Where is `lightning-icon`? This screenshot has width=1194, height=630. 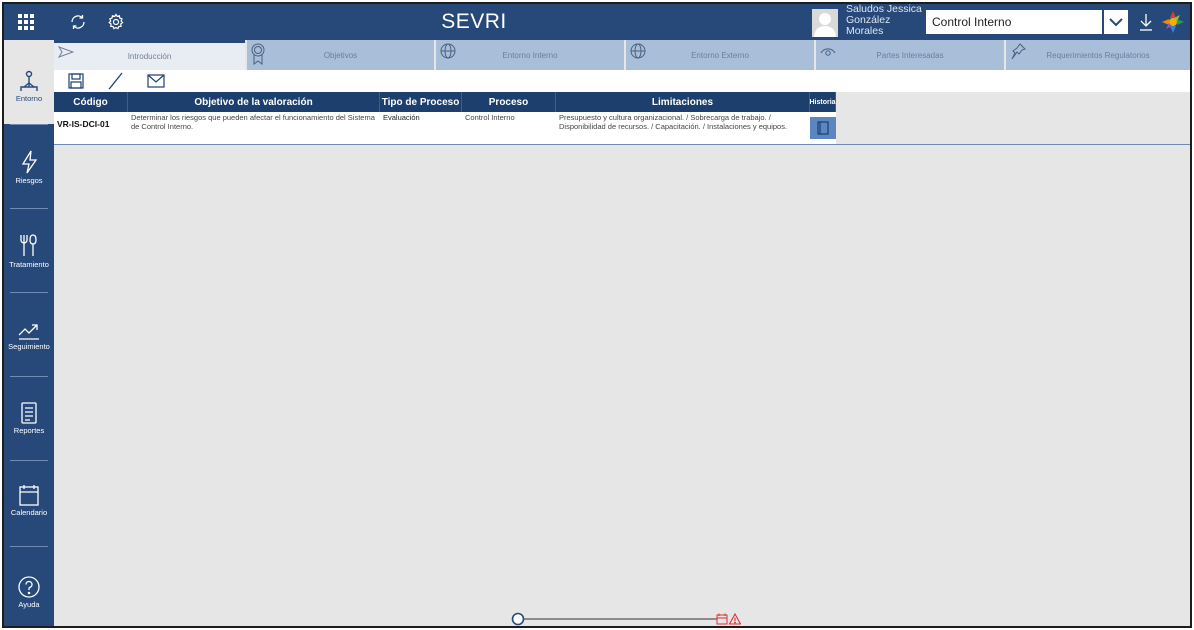 lightning-icon is located at coordinates (29, 162).